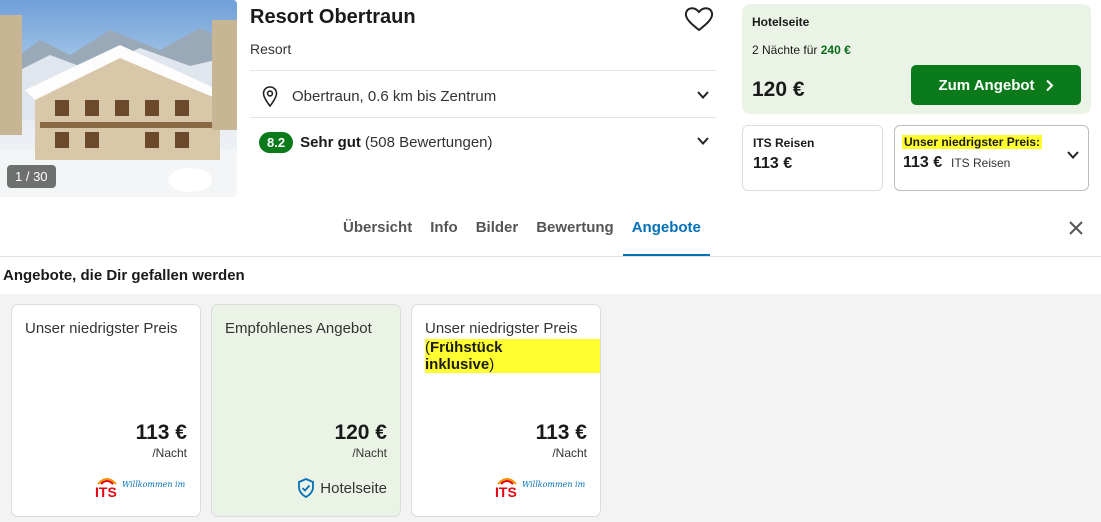 The width and height of the screenshot is (1101, 522). Describe the element at coordinates (394, 96) in the screenshot. I see `location-text: Obertraun, 0.6 km bis Zentrum` at that location.